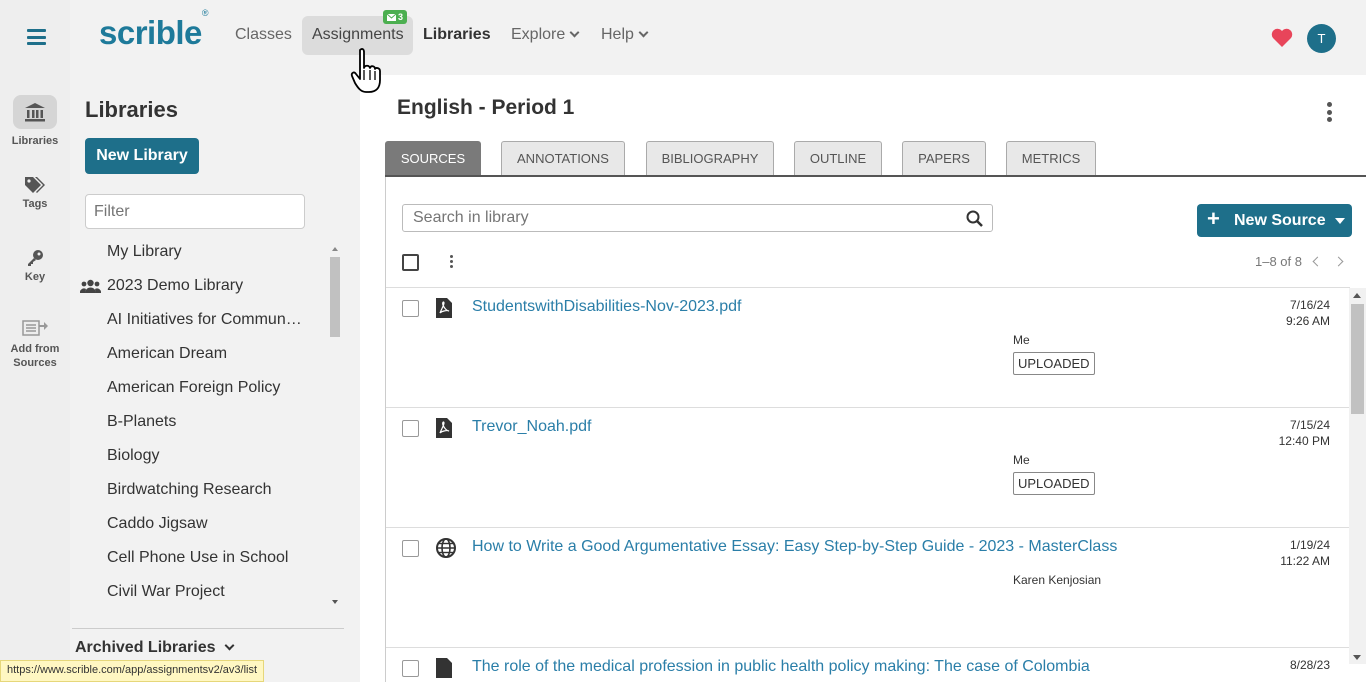 This screenshot has width=1366, height=682. What do you see at coordinates (391, 17) in the screenshot?
I see `envelope-icon` at bounding box center [391, 17].